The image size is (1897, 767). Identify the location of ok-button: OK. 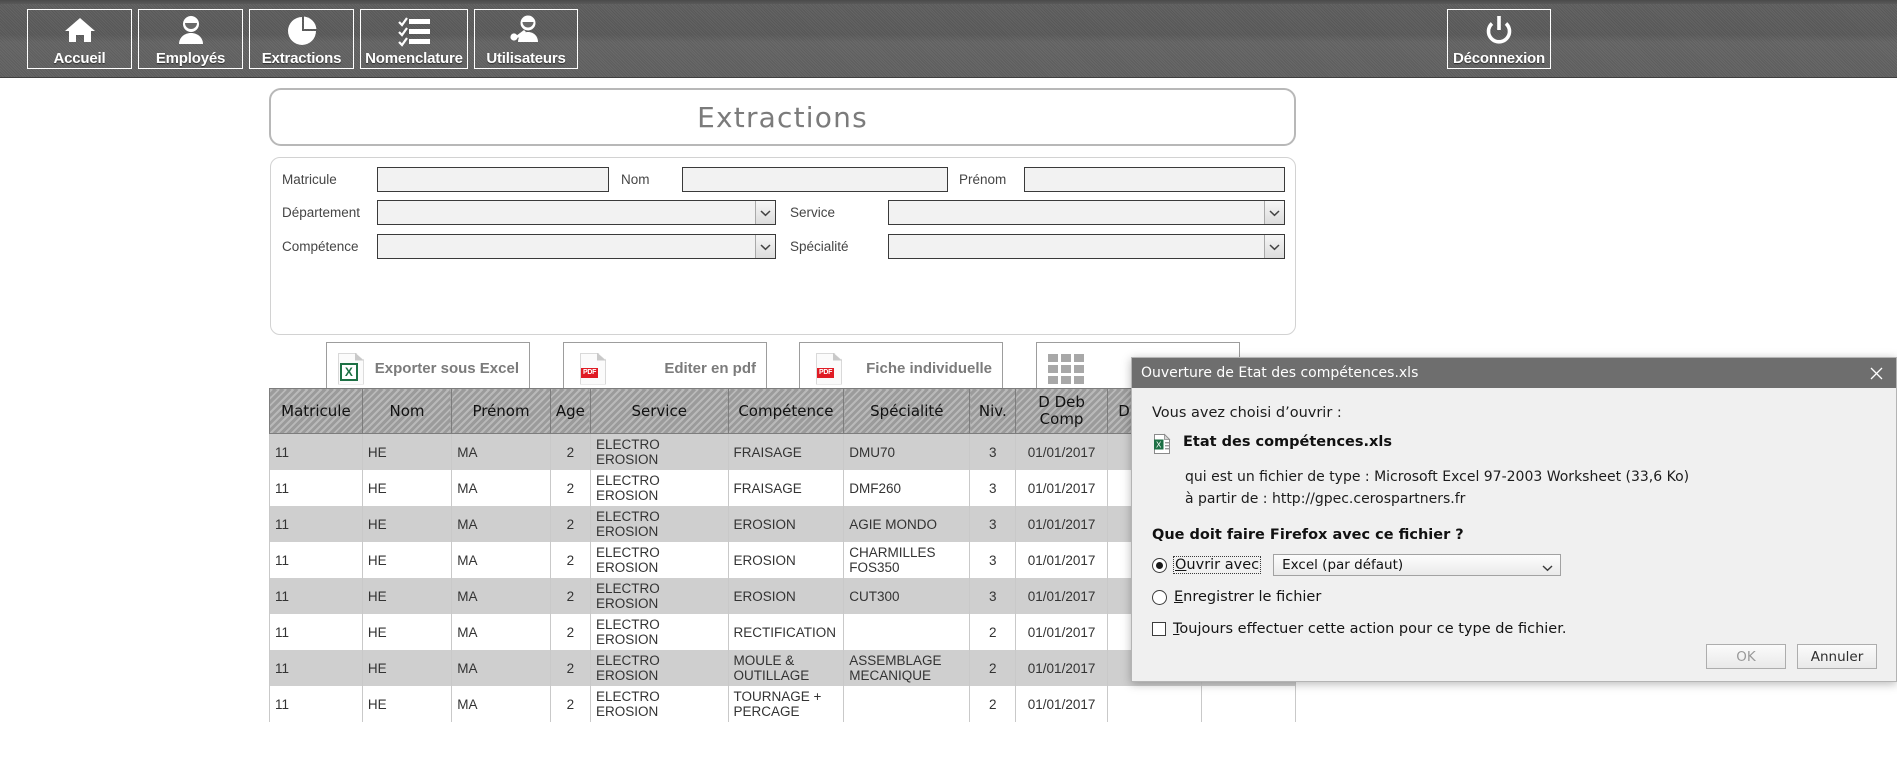
(1746, 656).